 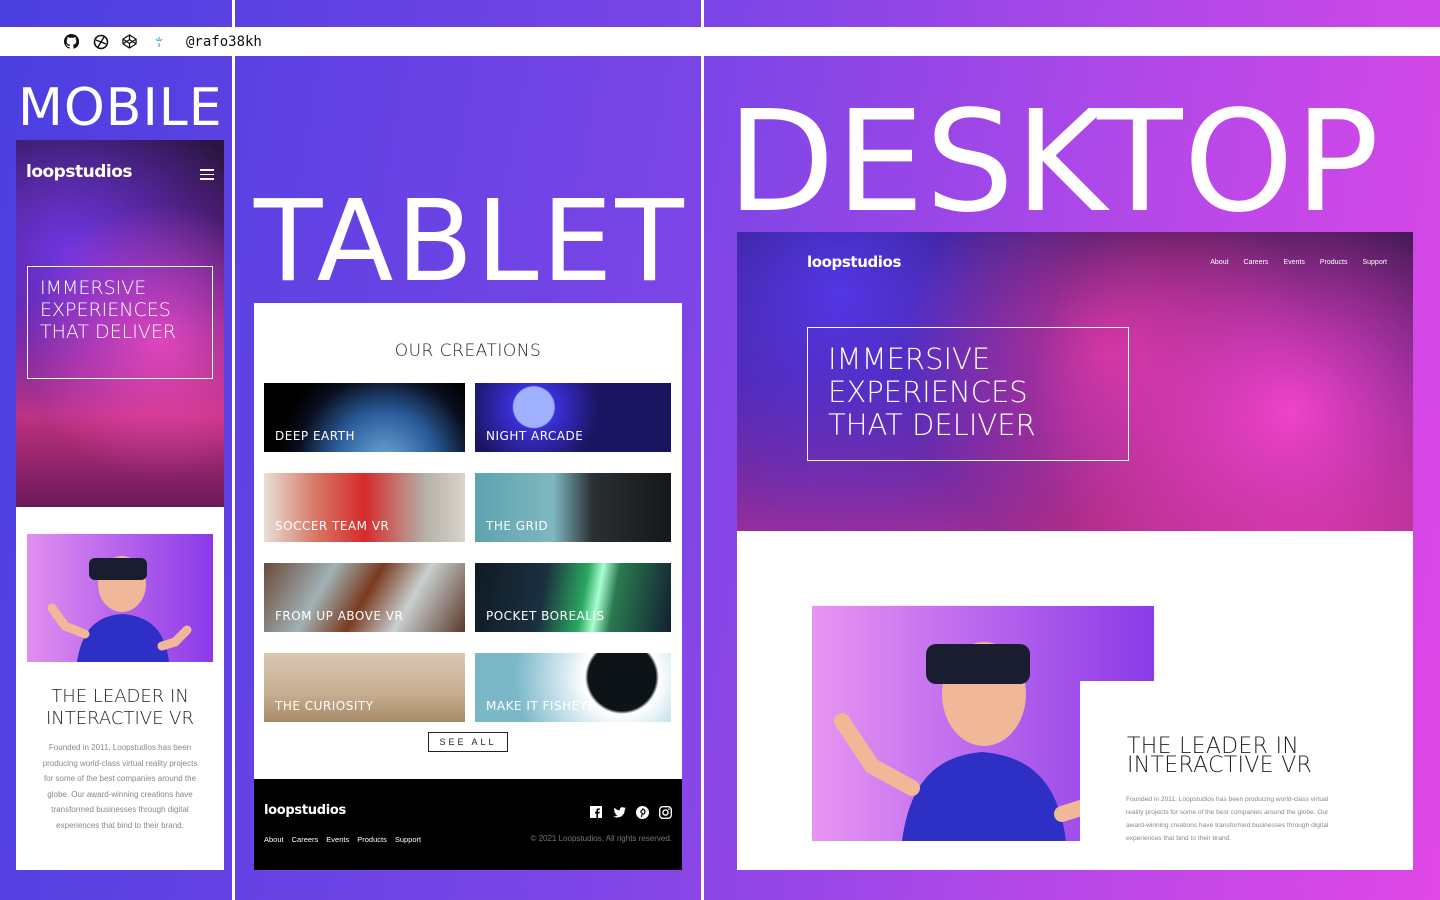 What do you see at coordinates (854, 262) in the screenshot?
I see `desktop-logo: loopstudios` at bounding box center [854, 262].